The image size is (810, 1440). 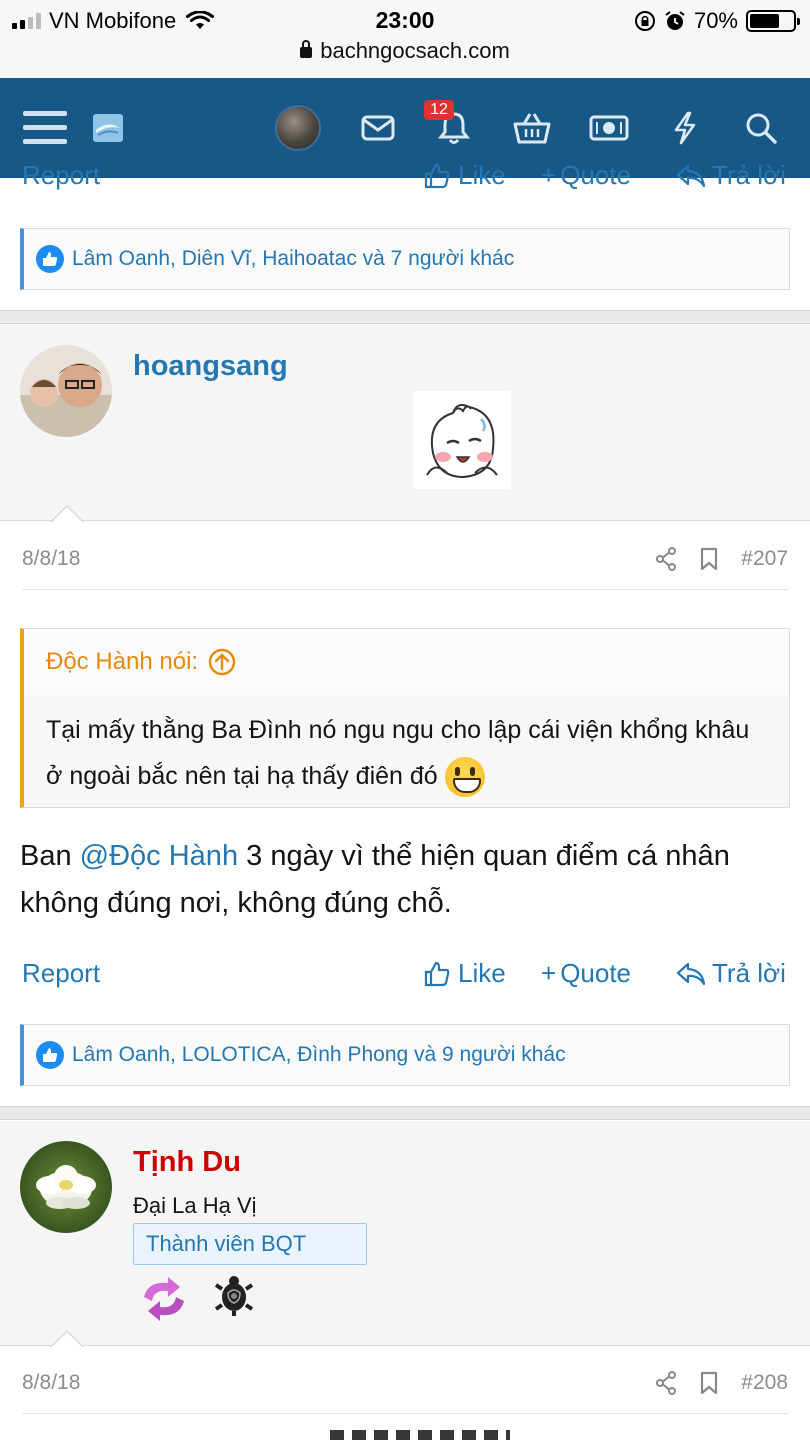 I want to click on lock-icon, so click(x=306, y=49).